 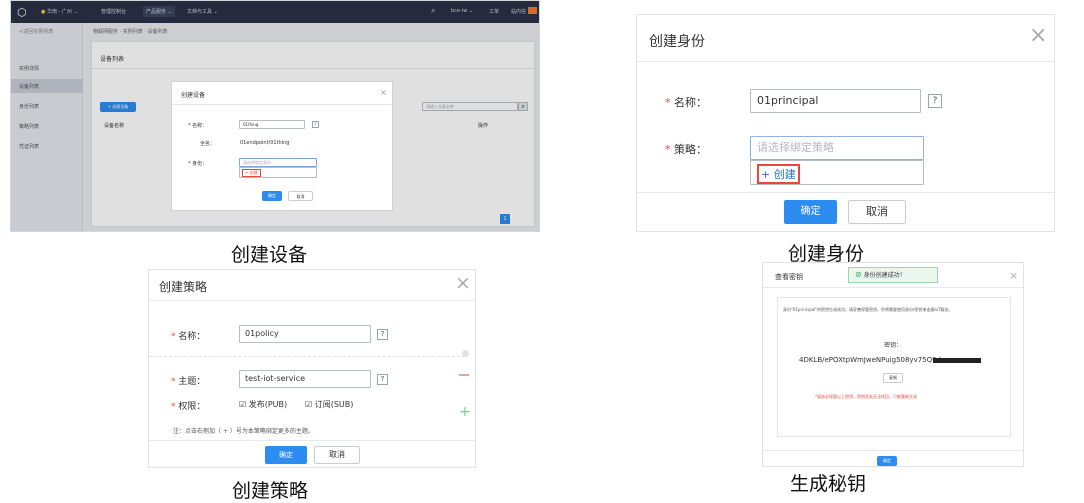 I want to click on caption-create-policy: 创建策略, so click(x=270, y=491).